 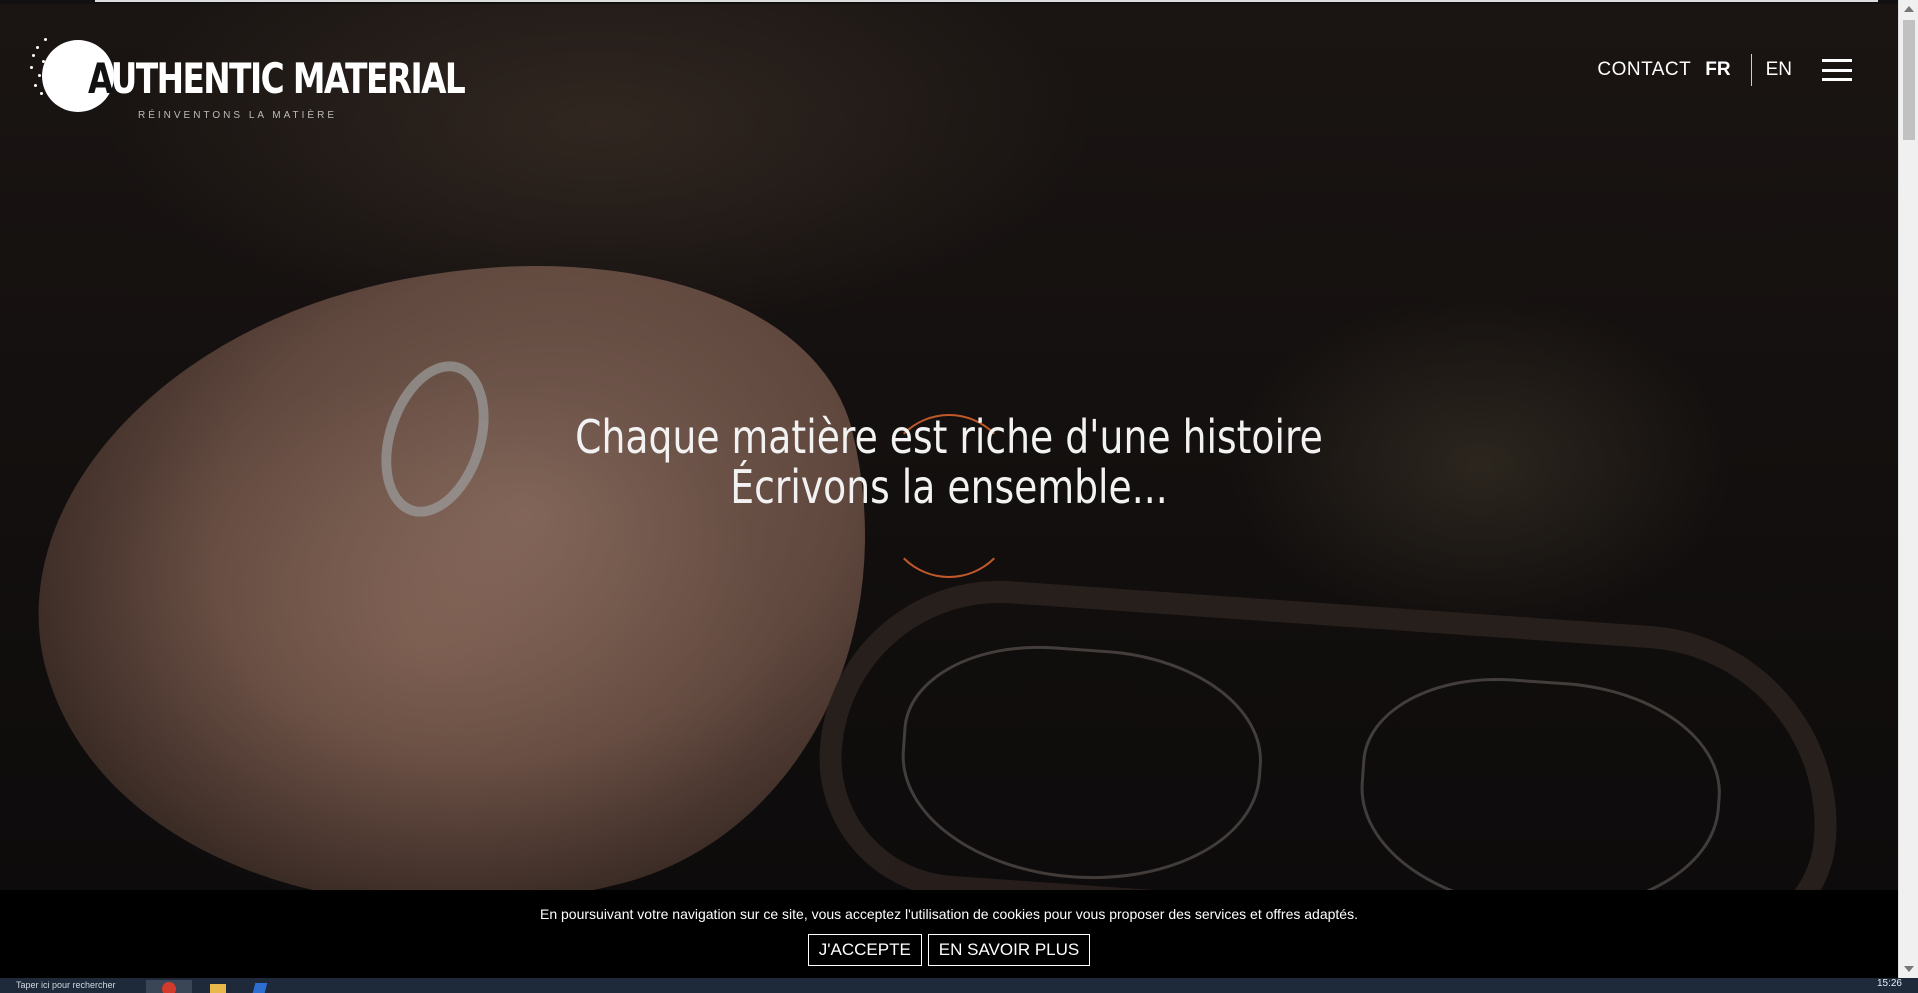 I want to click on scroll-thumb, so click(x=1909, y=80).